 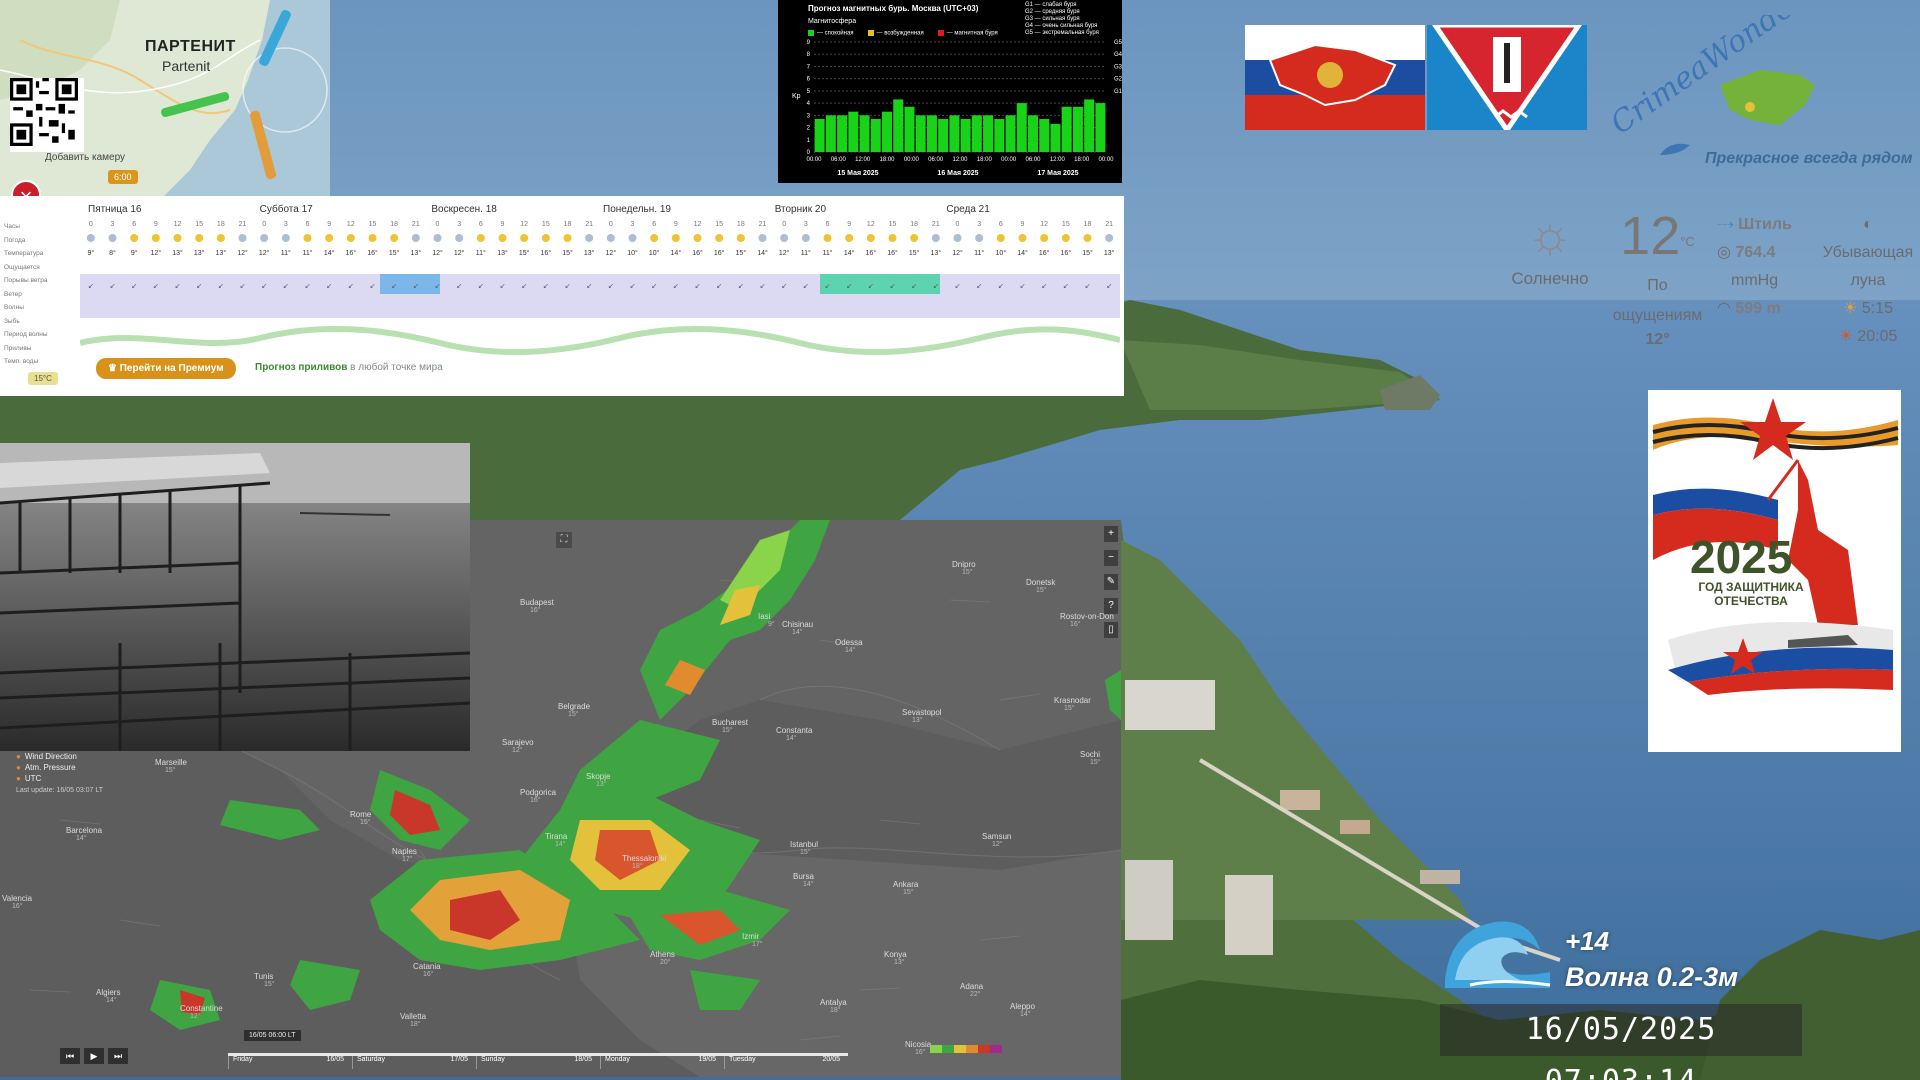 I want to click on forecast-hour: 9, so click(x=329, y=224).